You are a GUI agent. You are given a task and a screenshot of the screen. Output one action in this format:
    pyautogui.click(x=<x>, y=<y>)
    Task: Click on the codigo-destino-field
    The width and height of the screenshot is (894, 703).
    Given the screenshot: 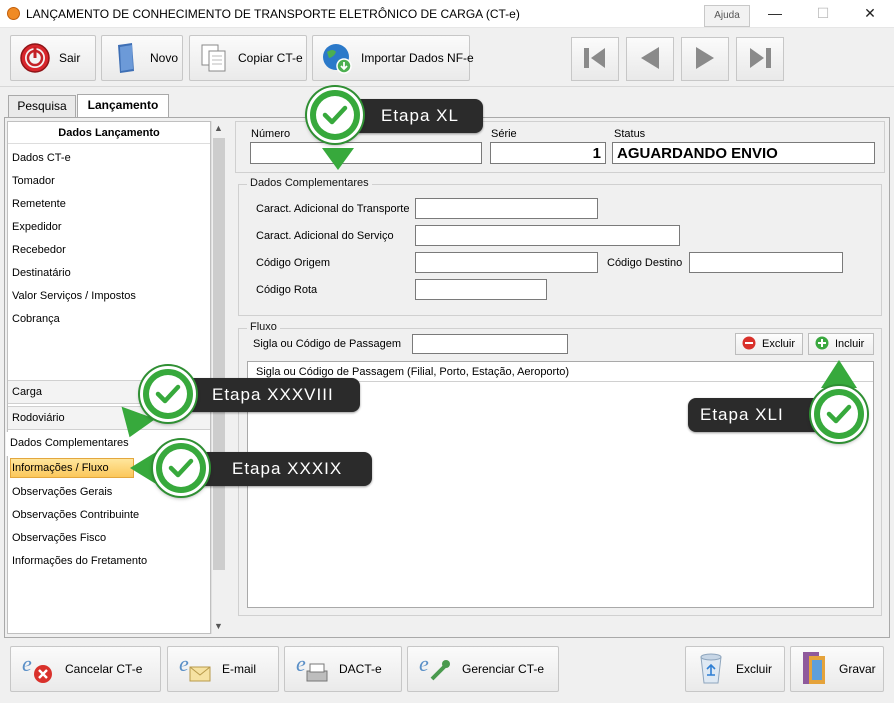 What is the action you would take?
    pyautogui.click(x=766, y=262)
    